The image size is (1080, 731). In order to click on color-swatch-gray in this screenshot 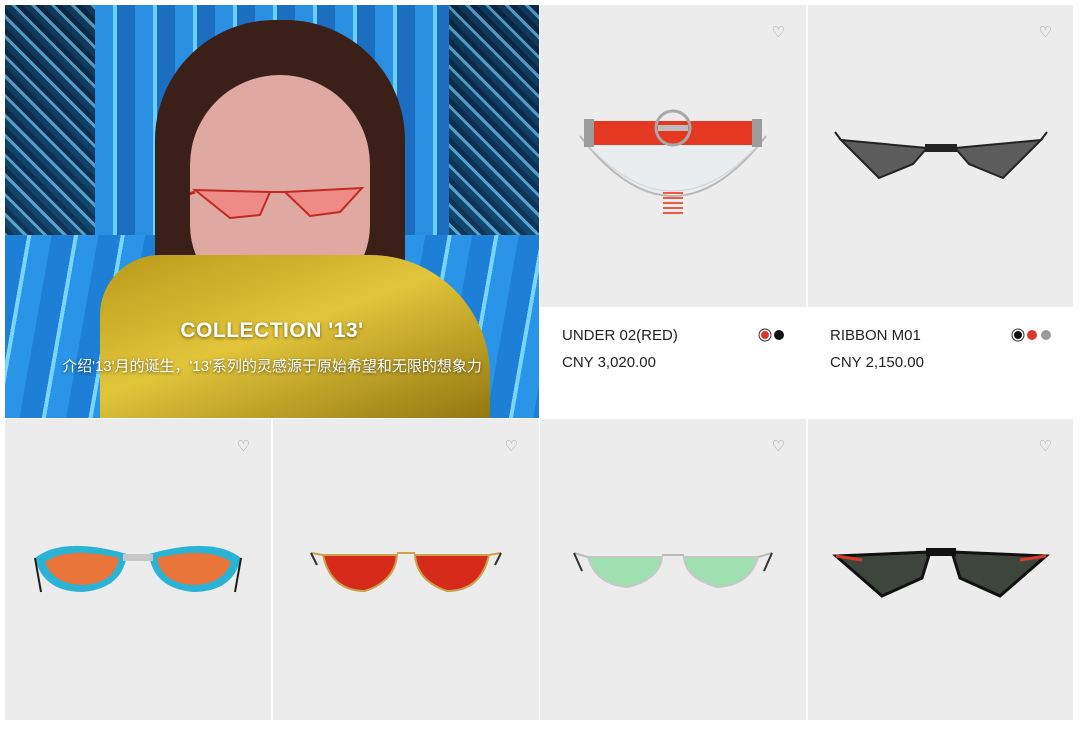, I will do `click(1046, 335)`.